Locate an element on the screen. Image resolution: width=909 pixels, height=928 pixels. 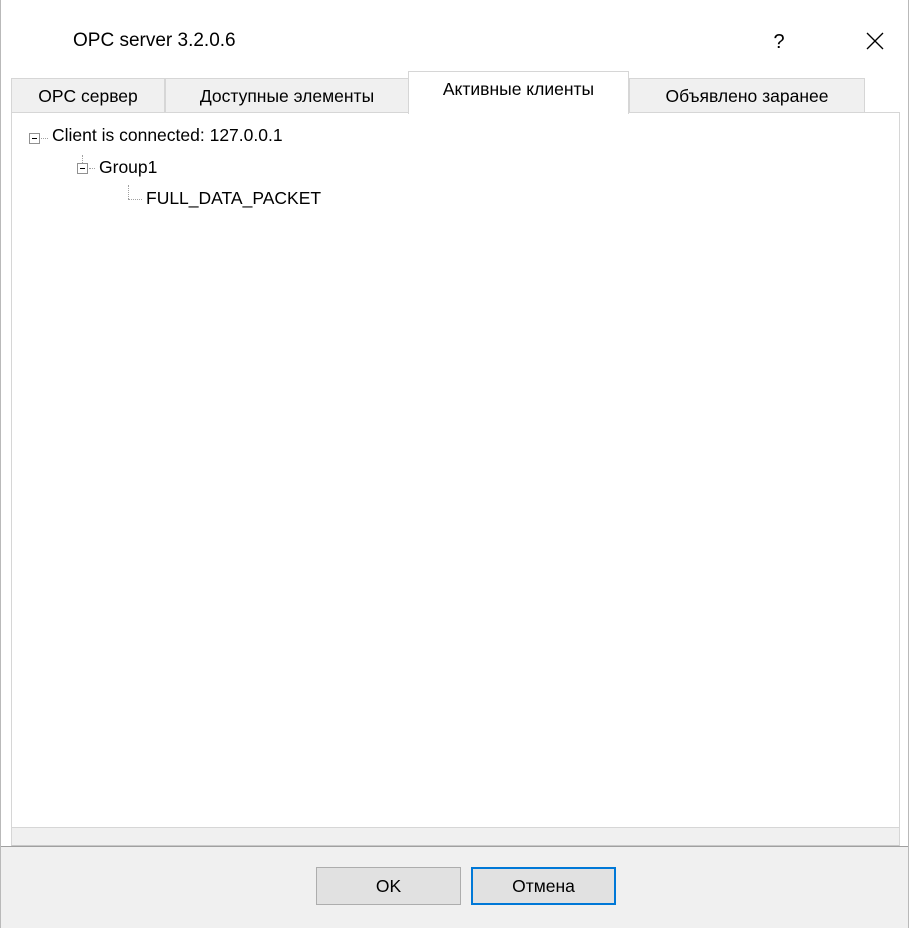
tree-node-client: Client is connected: 127.0.0.1 is located at coordinates (167, 135).